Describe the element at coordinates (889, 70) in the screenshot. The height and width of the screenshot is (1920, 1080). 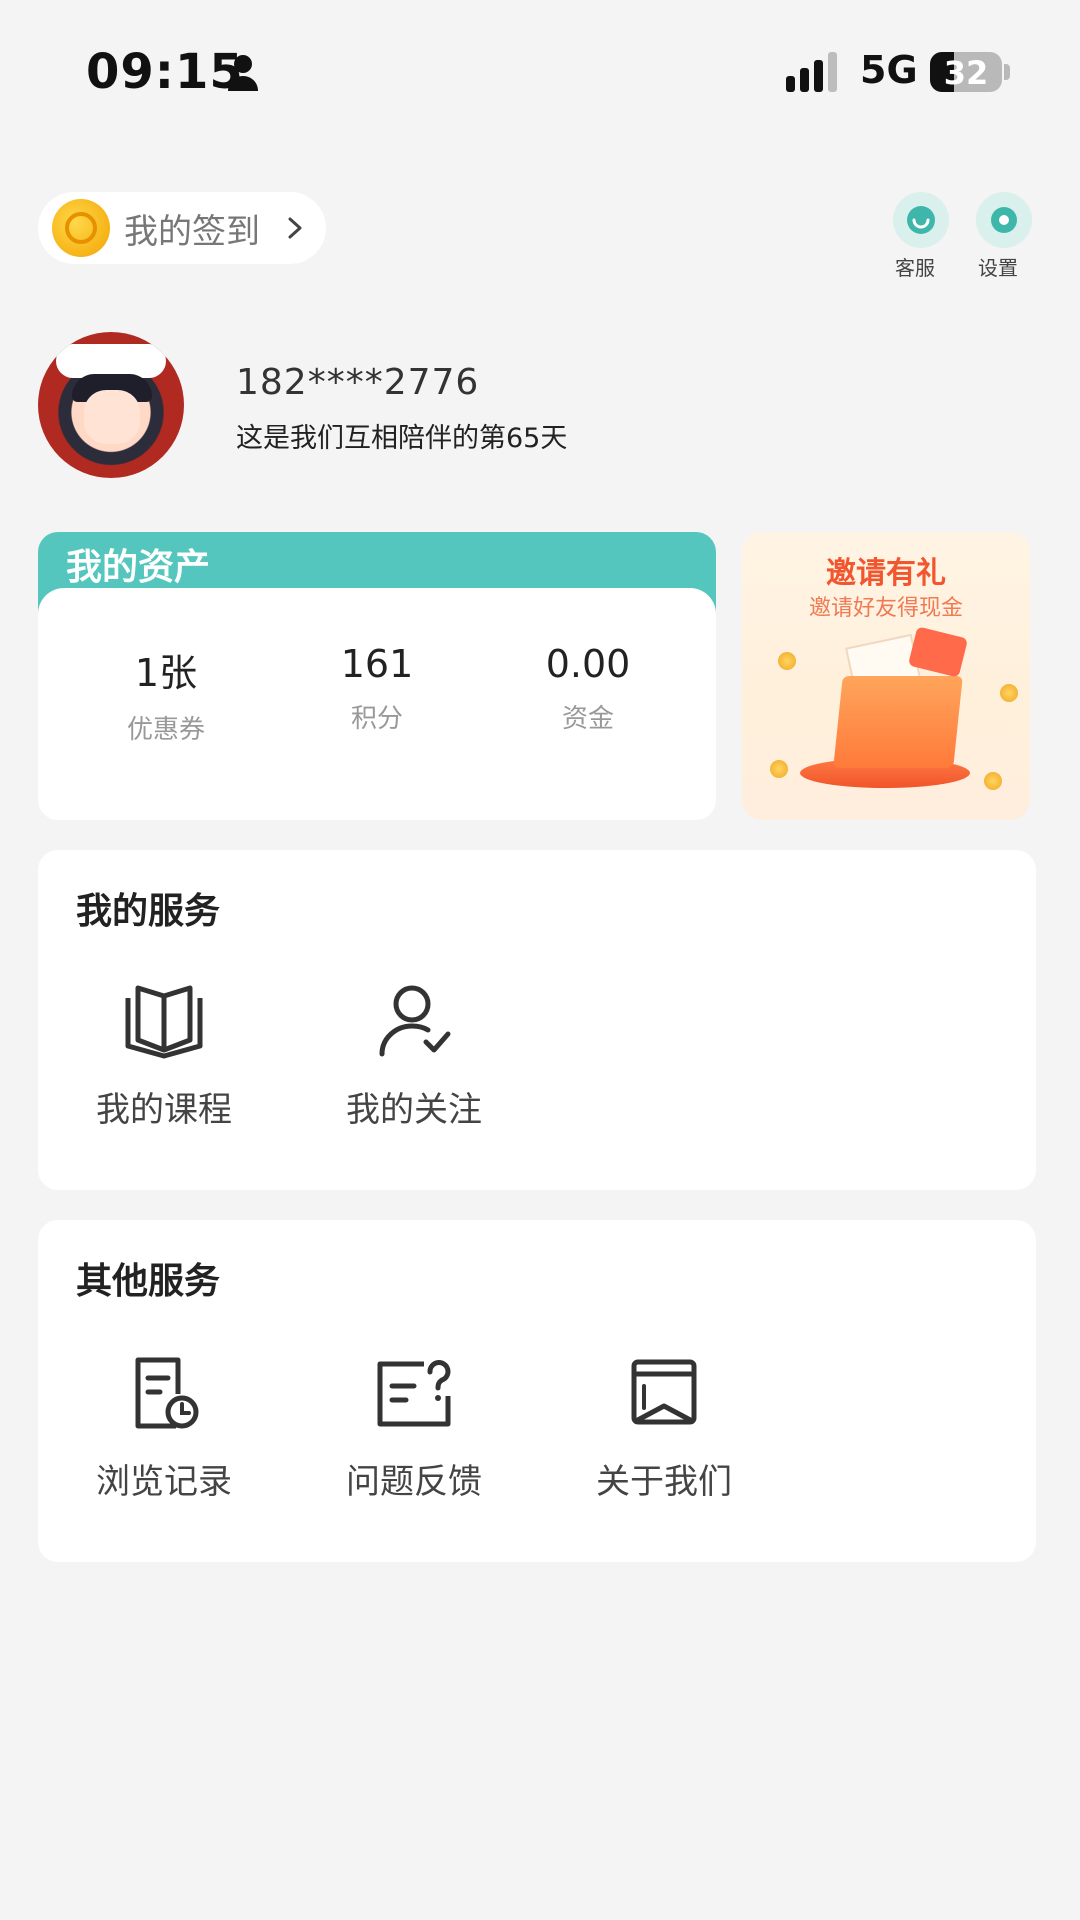
I see `network-label: 5G` at that location.